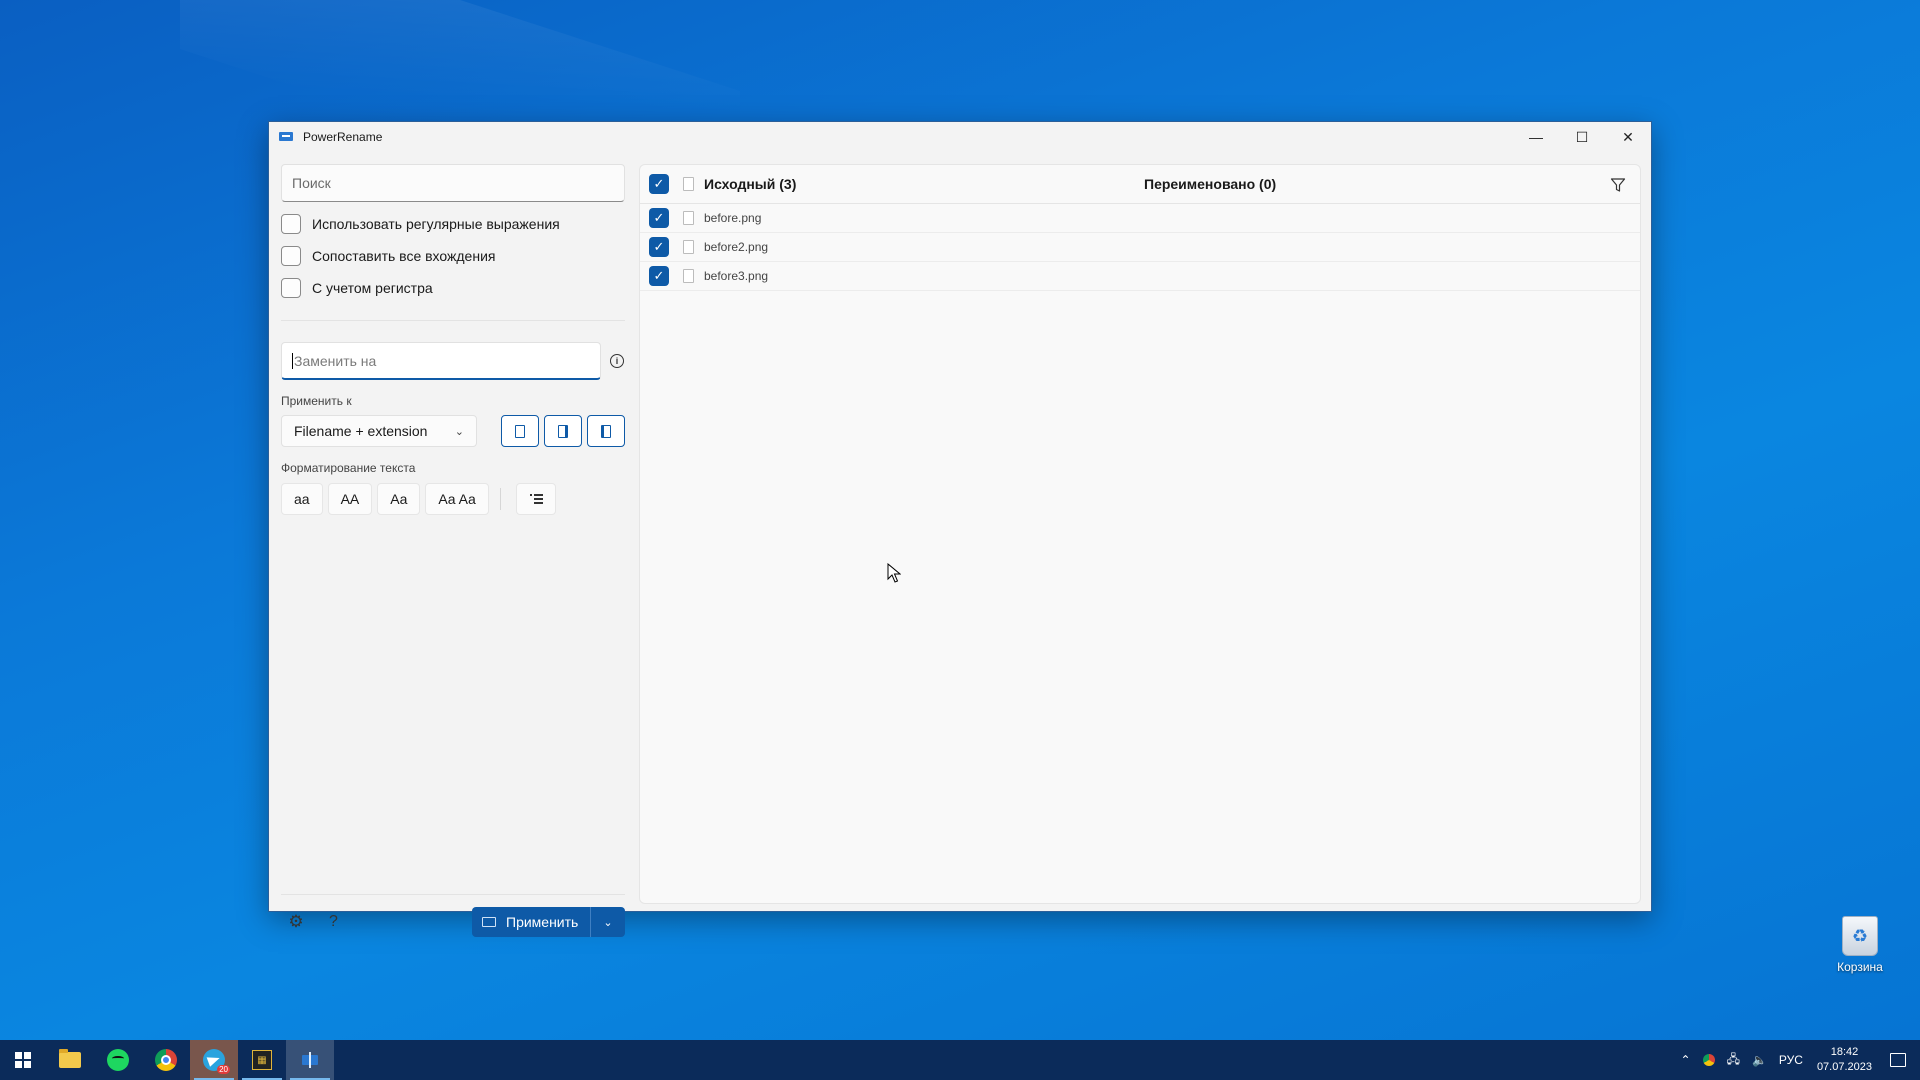 Image resolution: width=1920 pixels, height=1080 pixels. I want to click on file-row: ✓ before2.png, so click(1140, 247).